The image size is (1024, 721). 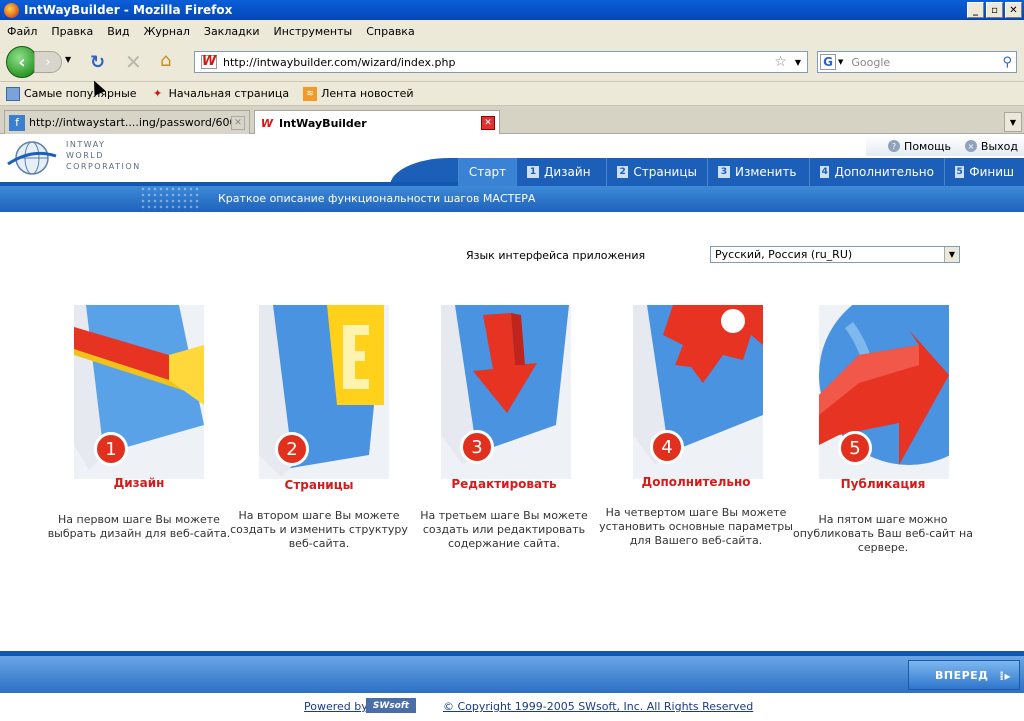 I want to click on tab-intwaybuilder: W IntWayBuilder ✕, so click(x=377, y=122).